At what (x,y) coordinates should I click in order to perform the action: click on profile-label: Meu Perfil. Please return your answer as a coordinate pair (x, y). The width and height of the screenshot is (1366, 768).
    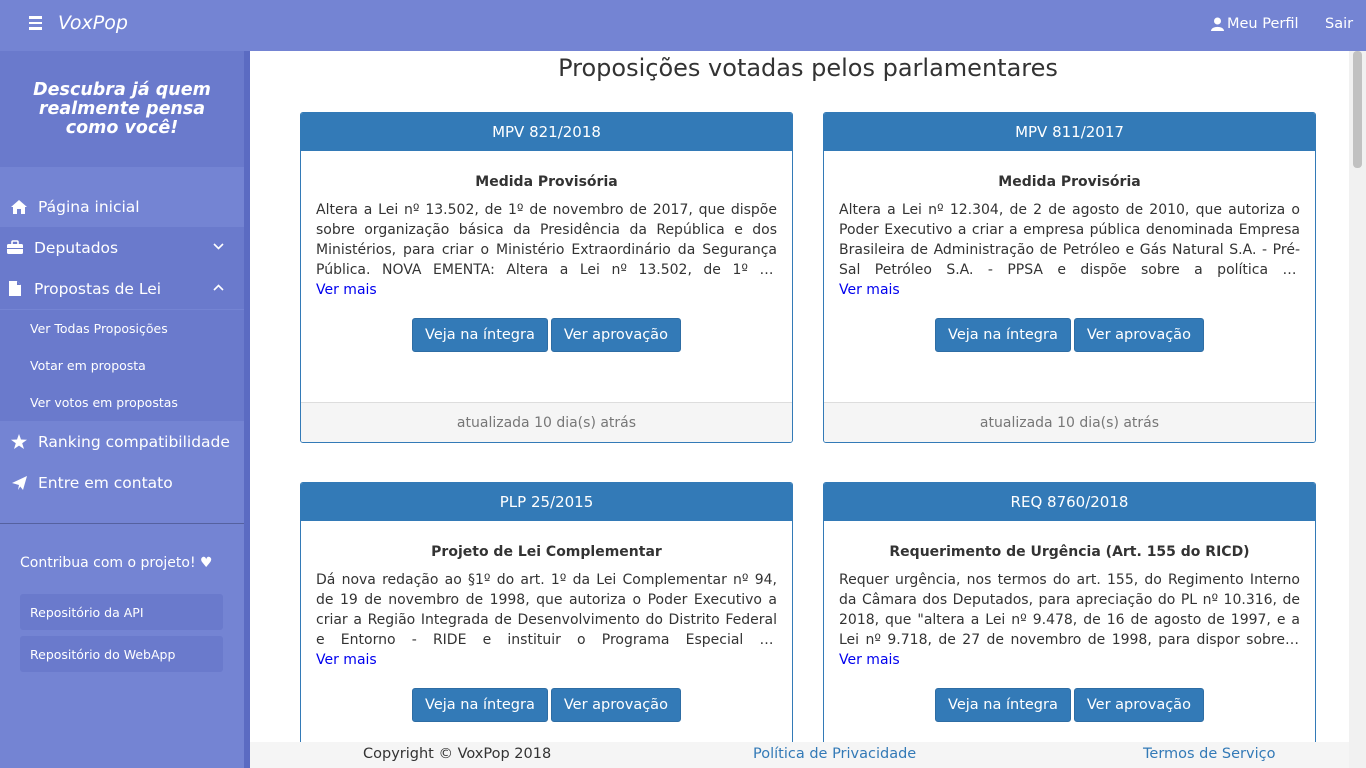
    Looking at the image, I should click on (1263, 24).